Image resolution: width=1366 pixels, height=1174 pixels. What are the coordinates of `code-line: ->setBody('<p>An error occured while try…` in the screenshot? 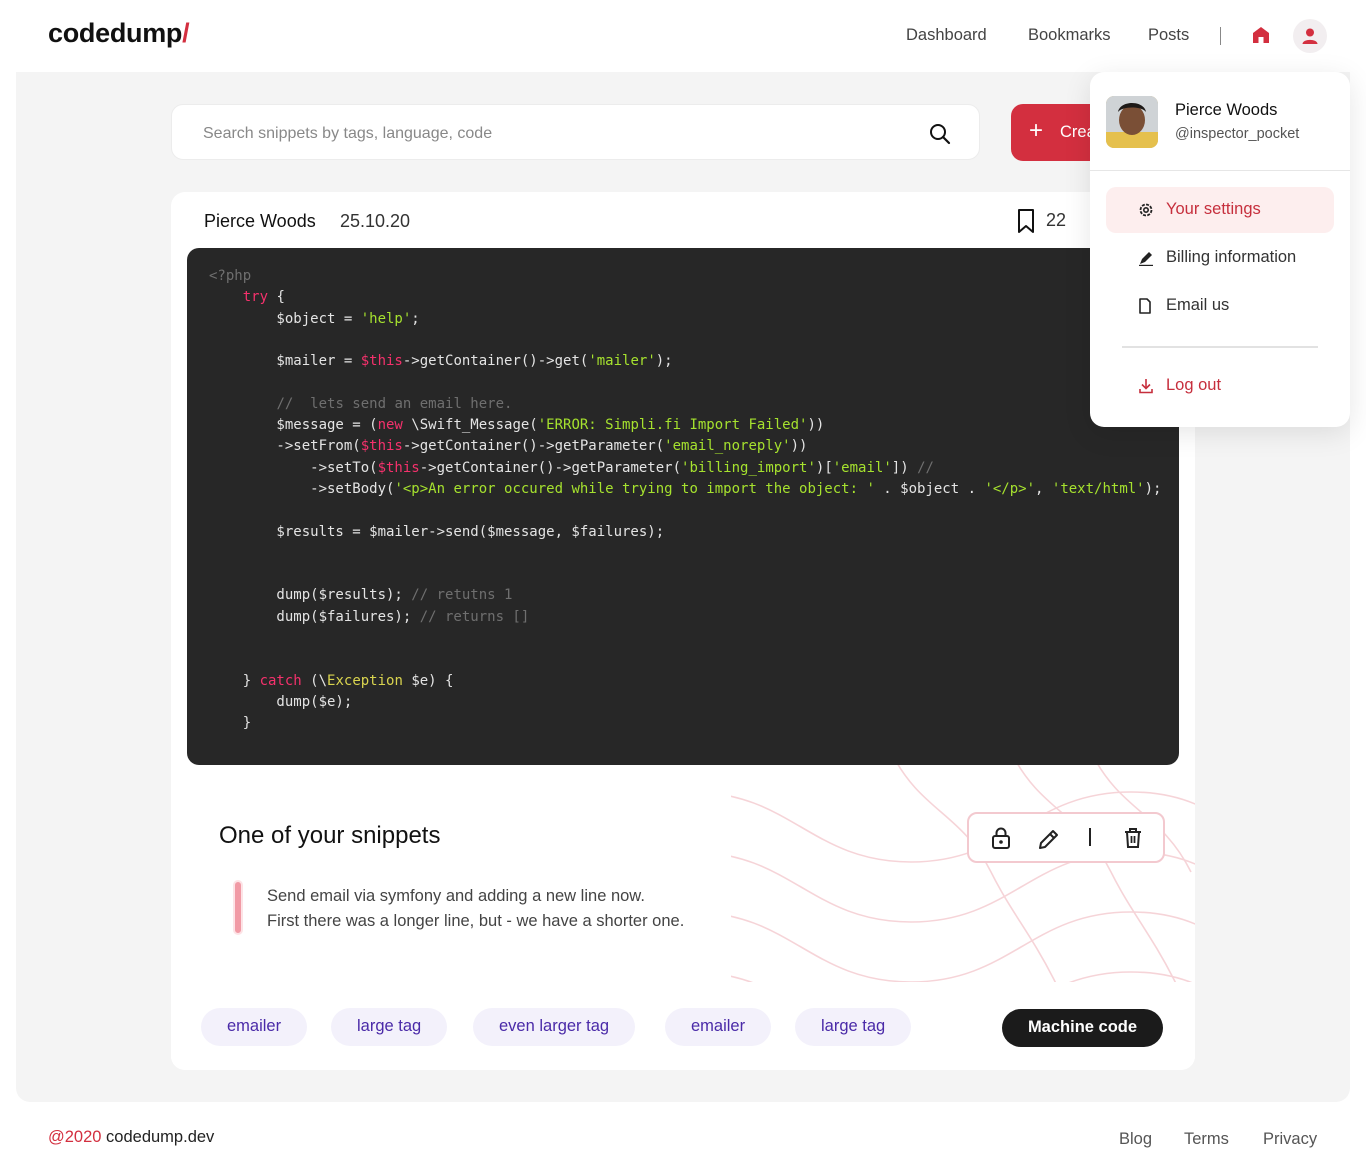 It's located at (685, 488).